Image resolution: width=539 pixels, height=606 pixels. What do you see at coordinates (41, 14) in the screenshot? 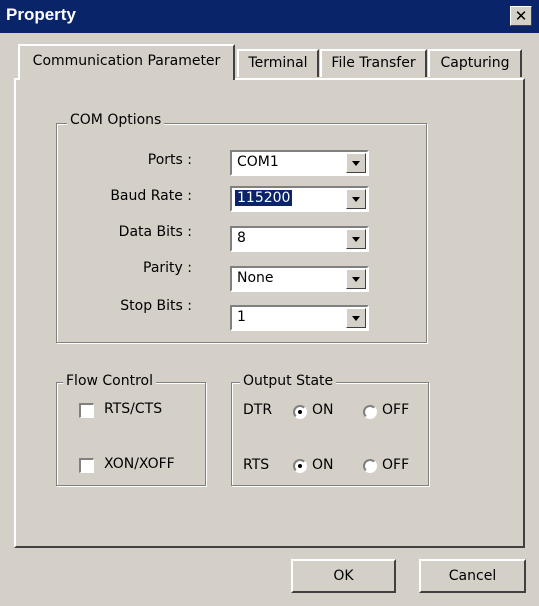
I see `window-title: Property` at bounding box center [41, 14].